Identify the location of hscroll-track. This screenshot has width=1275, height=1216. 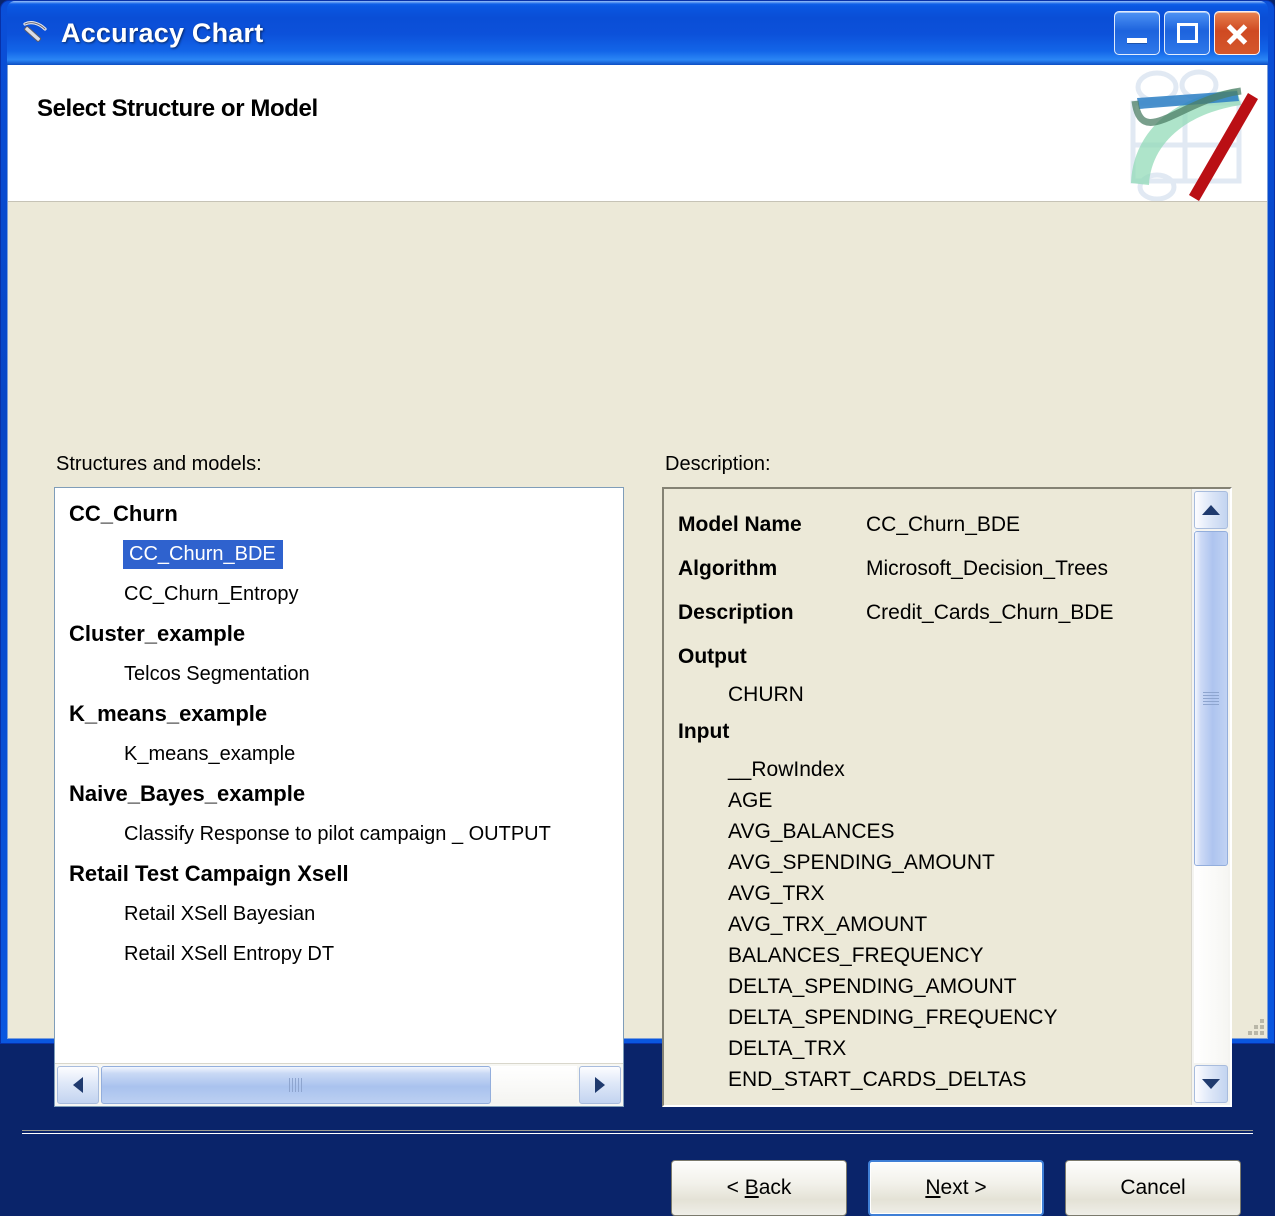
(339, 1085).